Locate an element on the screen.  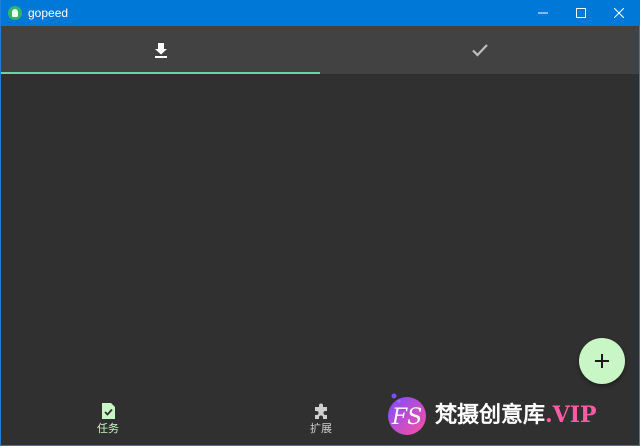
tab-completed is located at coordinates (479, 50).